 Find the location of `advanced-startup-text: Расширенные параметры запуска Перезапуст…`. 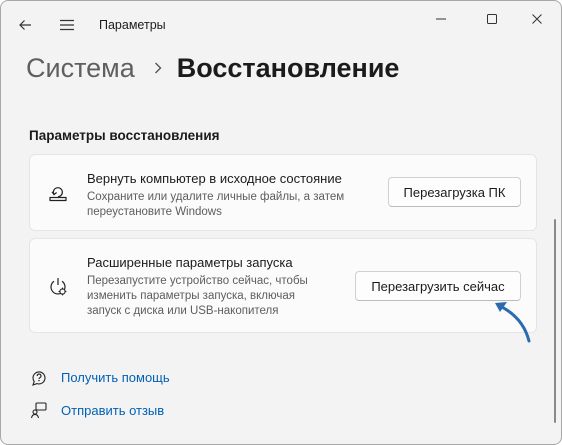

advanced-startup-text: Расширенные параметры запуска Перезапуст… is located at coordinates (197, 287).